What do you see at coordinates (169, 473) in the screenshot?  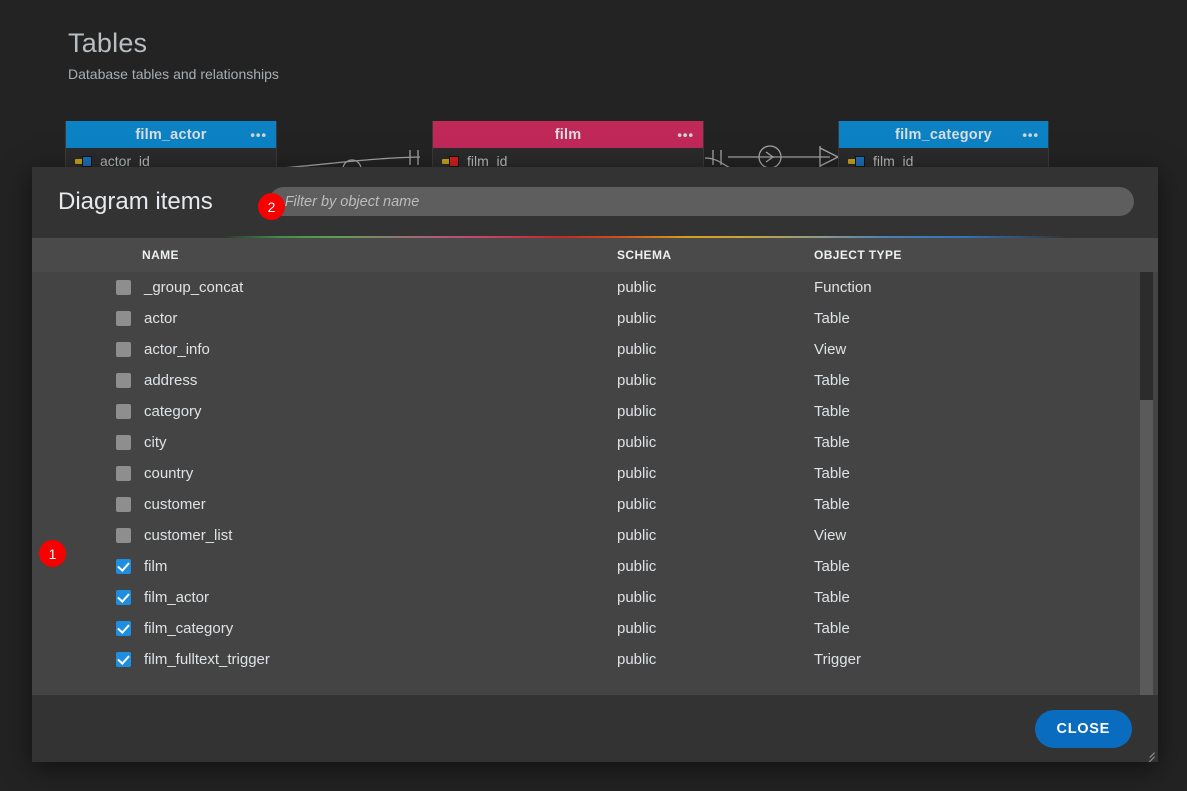 I see `object-name-label: country` at bounding box center [169, 473].